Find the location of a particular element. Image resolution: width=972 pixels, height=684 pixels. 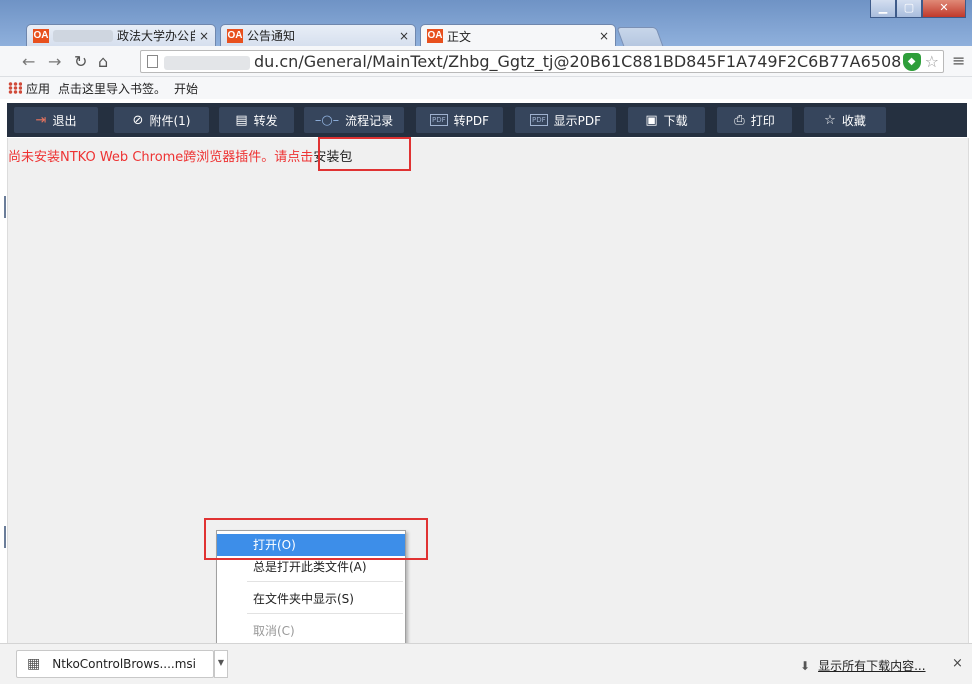

maximize-icon: ▢ is located at coordinates (909, 9).